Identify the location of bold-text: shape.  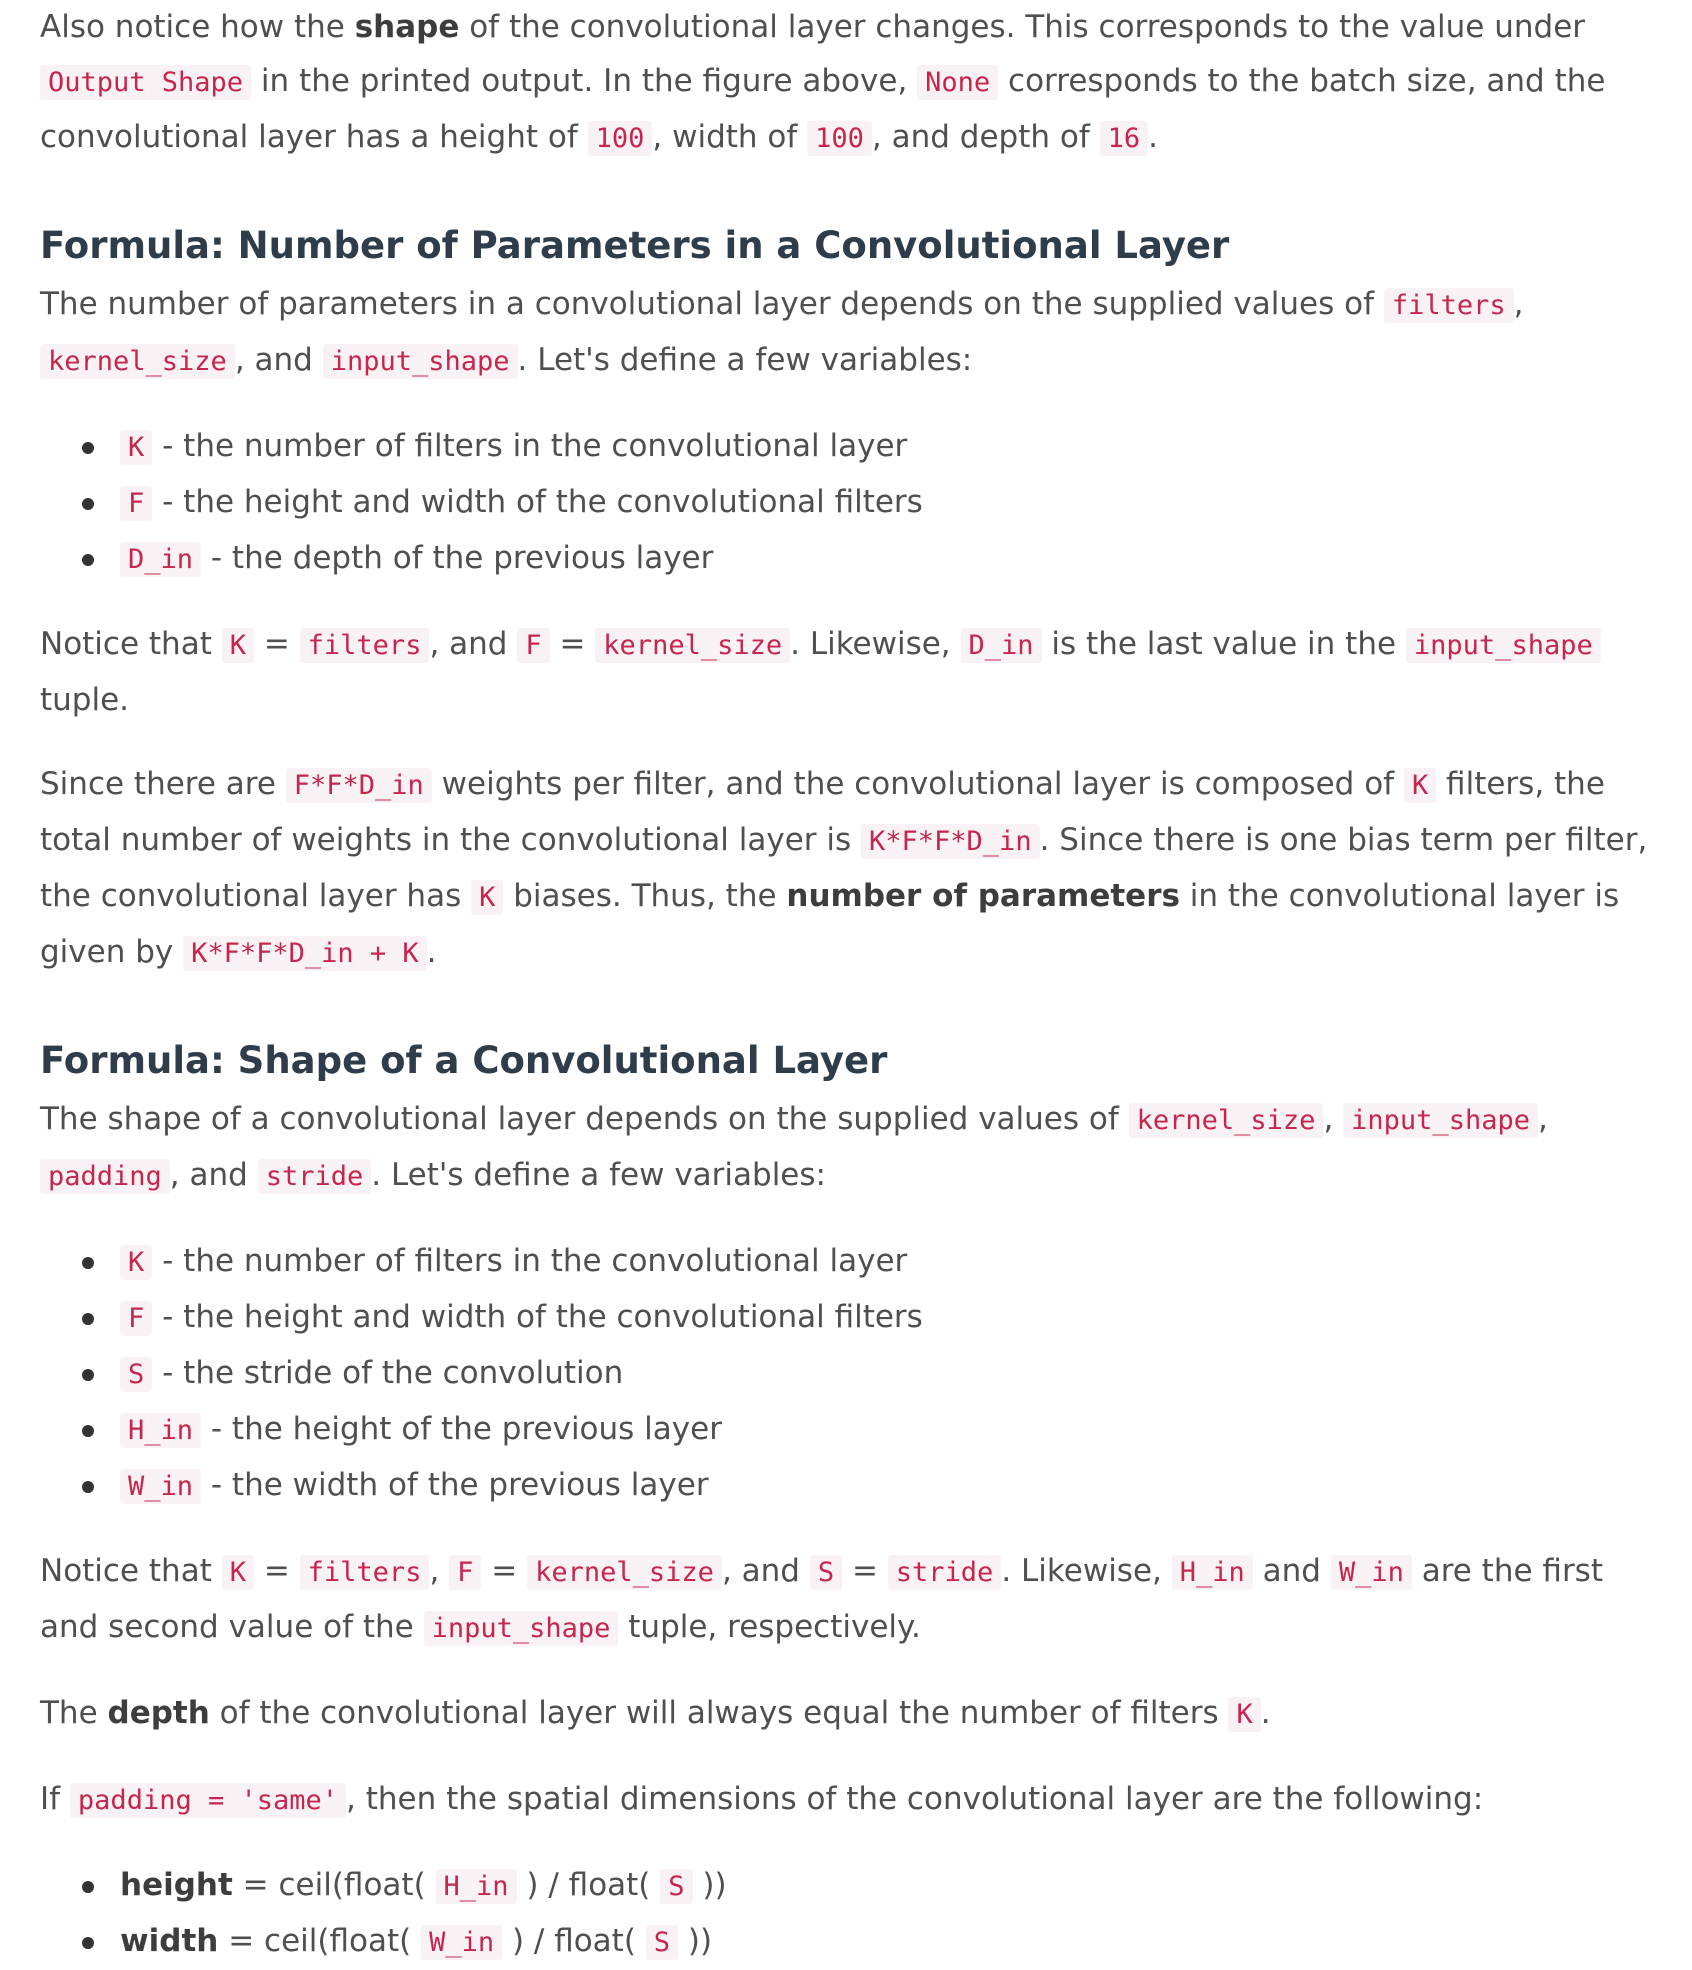
(407, 27).